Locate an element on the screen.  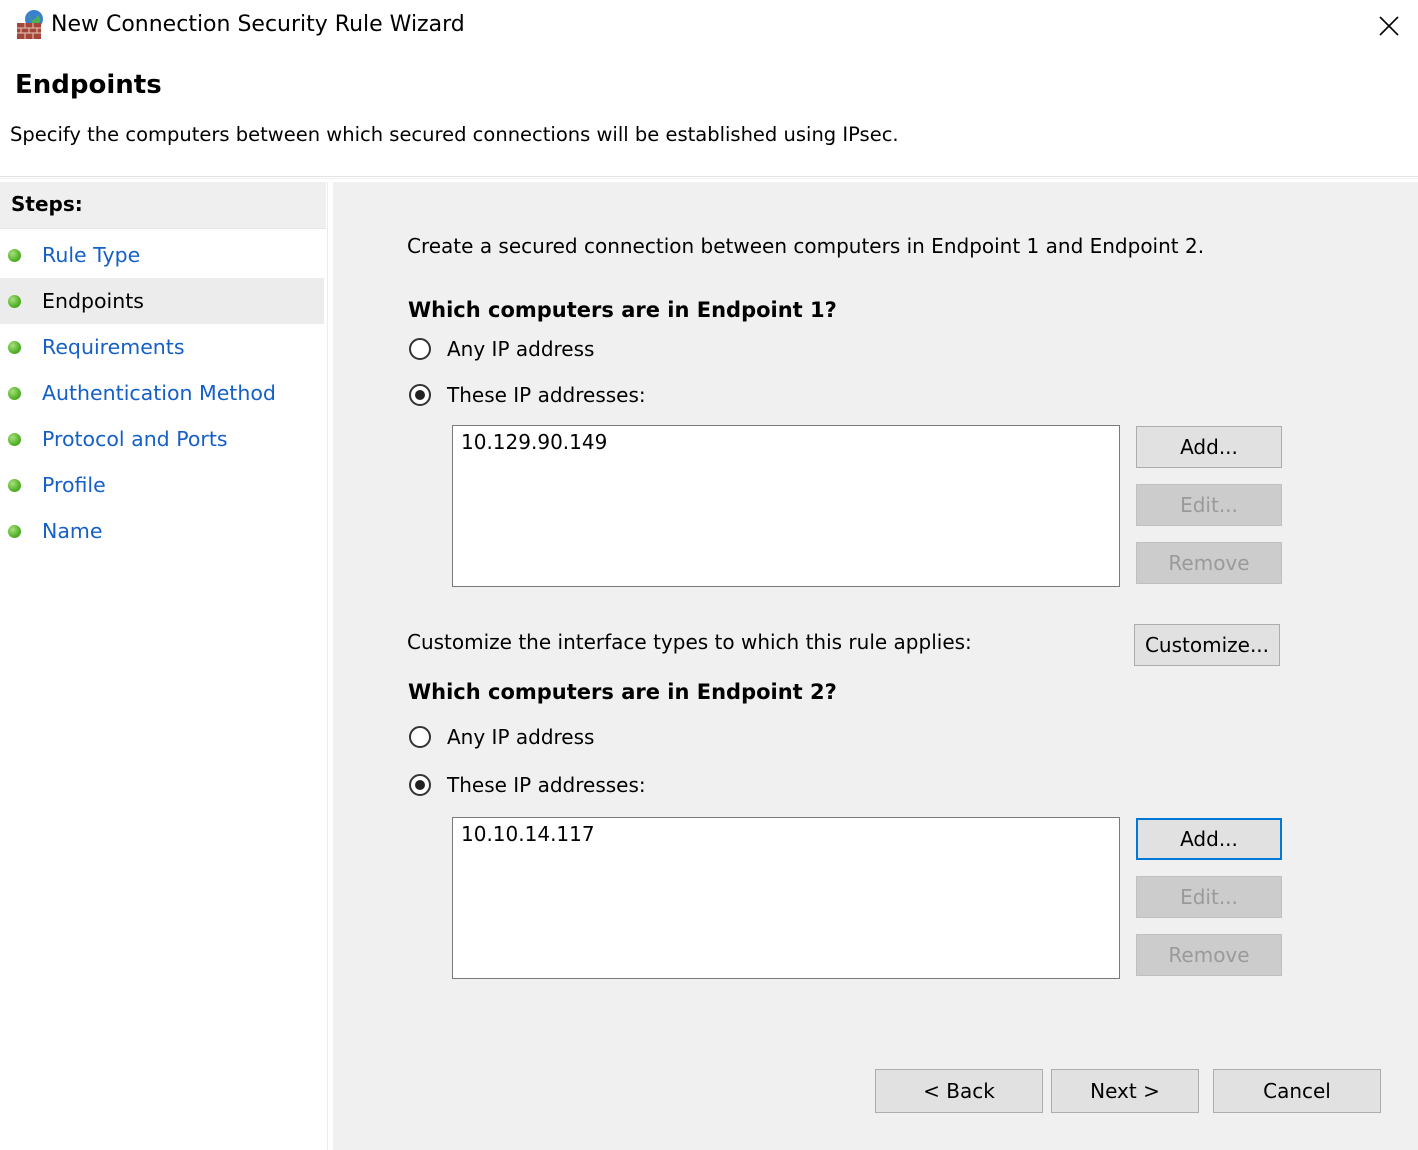
step-label: Requirements is located at coordinates (113, 347).